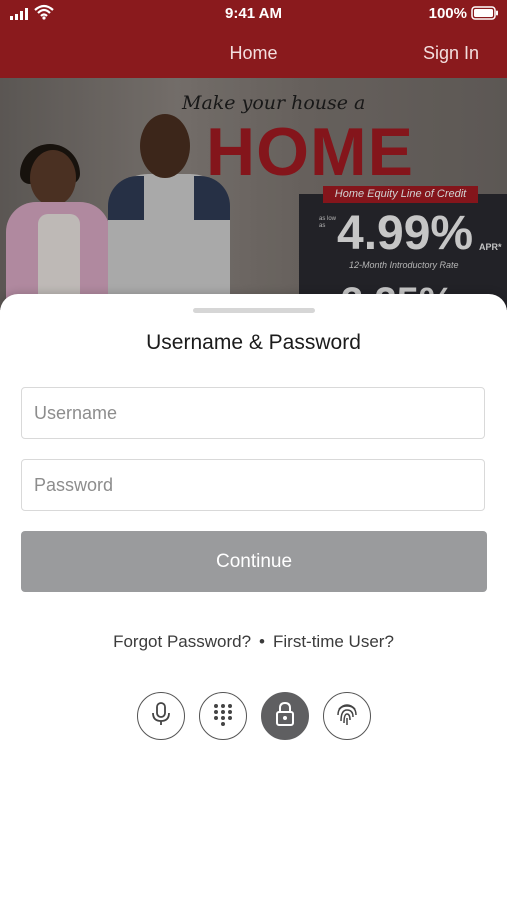 This screenshot has width=507, height=900. I want to click on fingerprint-auth-button, so click(347, 716).